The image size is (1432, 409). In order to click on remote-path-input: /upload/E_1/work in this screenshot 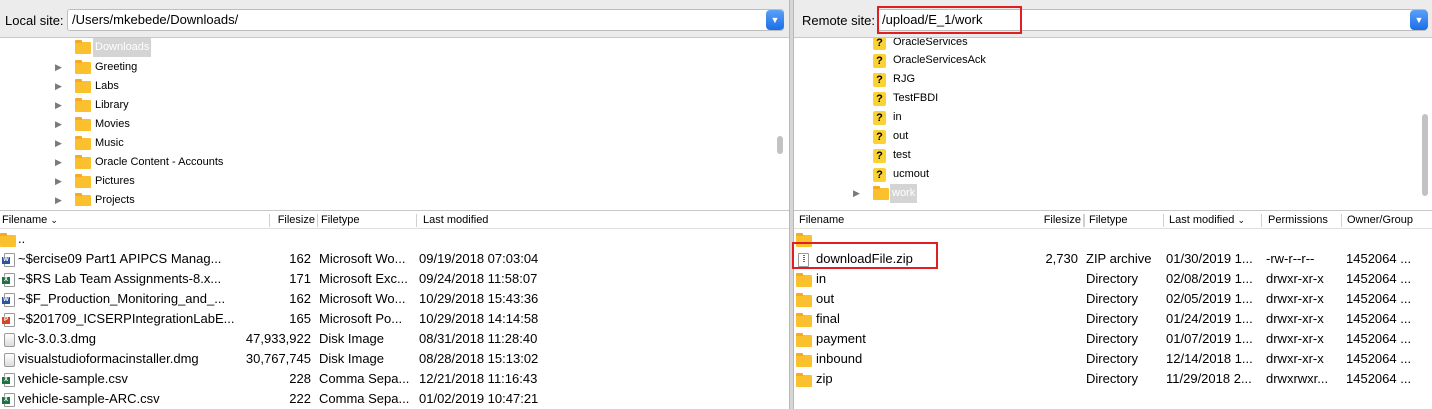, I will do `click(1152, 20)`.